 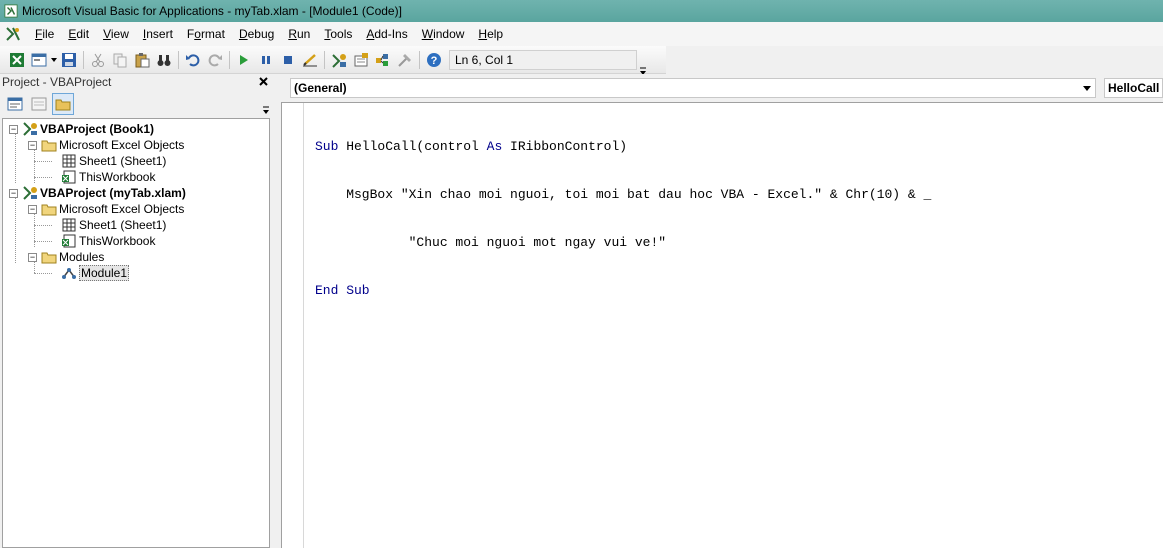 I want to click on tree-node-project-mytab: − VBAProject (myTab.xlam), so click(x=97, y=193).